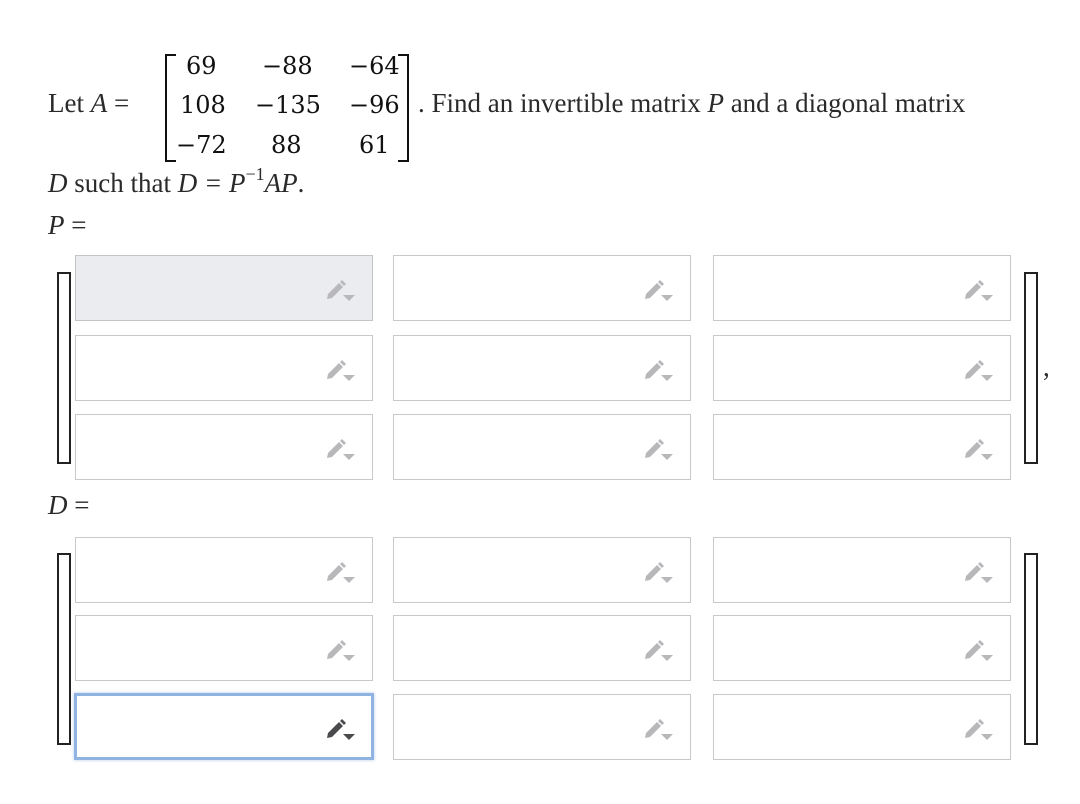  What do you see at coordinates (79, 225) in the screenshot?
I see `p-label-equals: =` at bounding box center [79, 225].